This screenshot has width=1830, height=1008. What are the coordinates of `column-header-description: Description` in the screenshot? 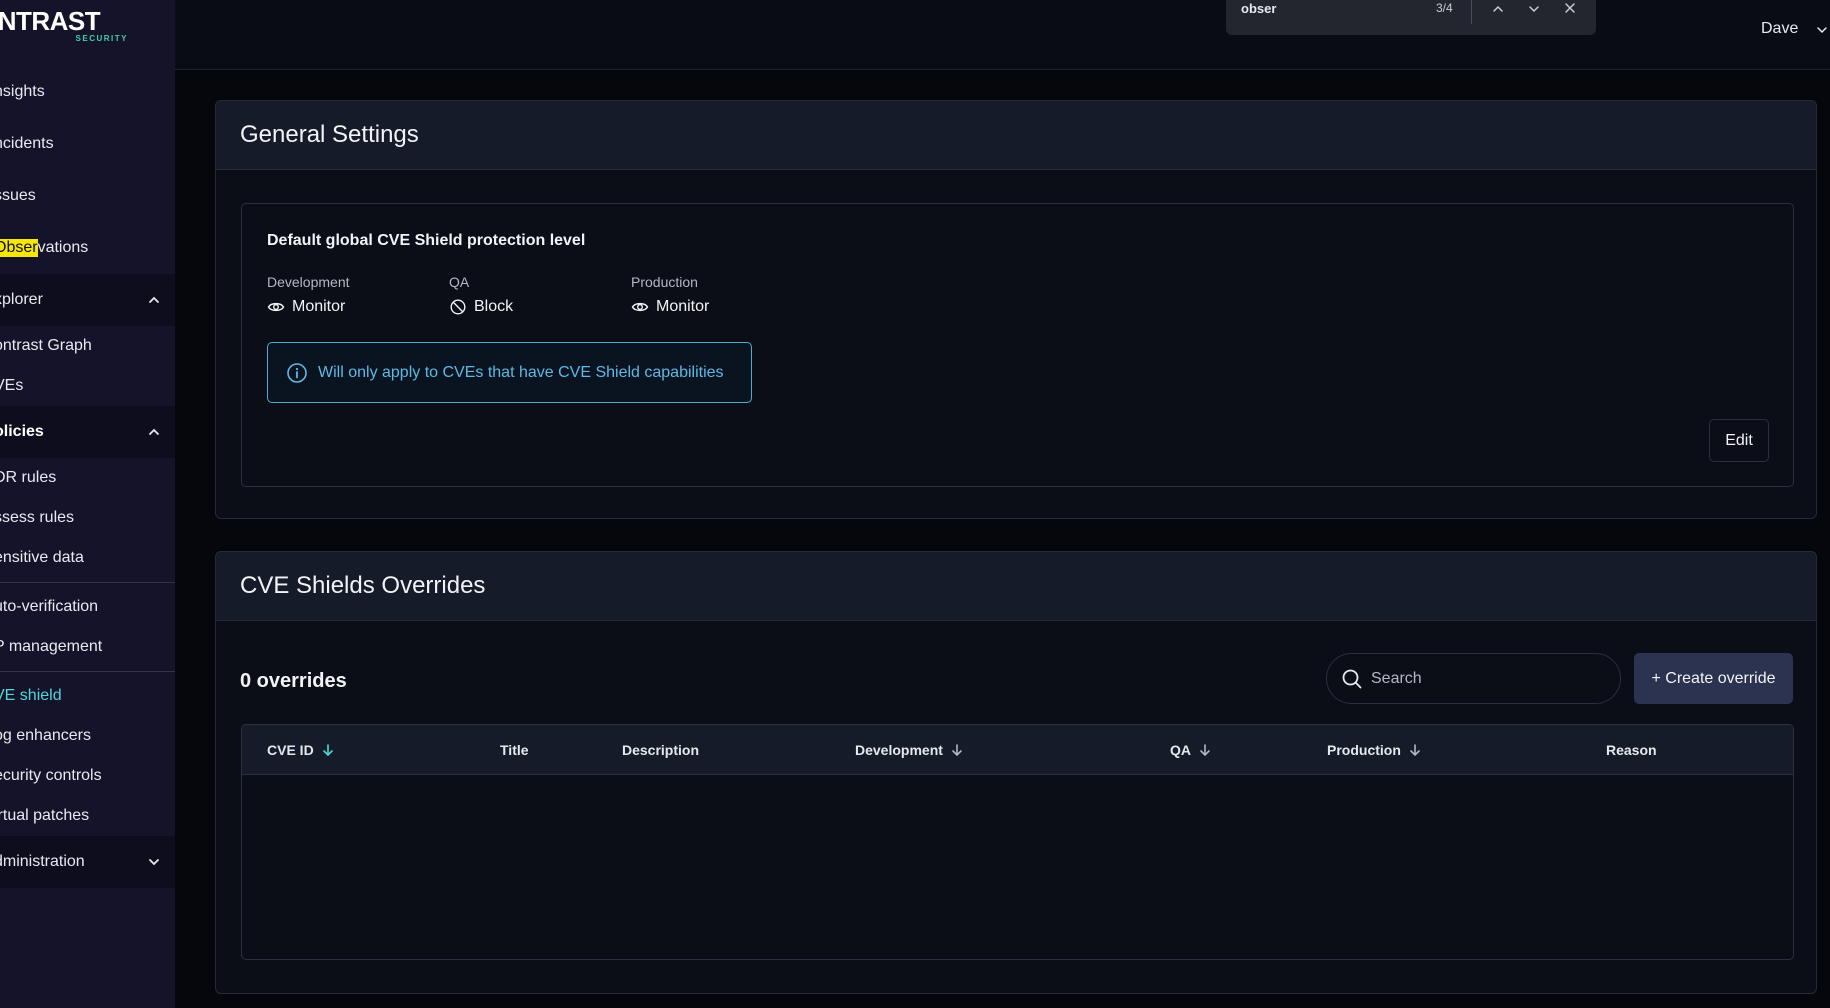 It's located at (660, 750).